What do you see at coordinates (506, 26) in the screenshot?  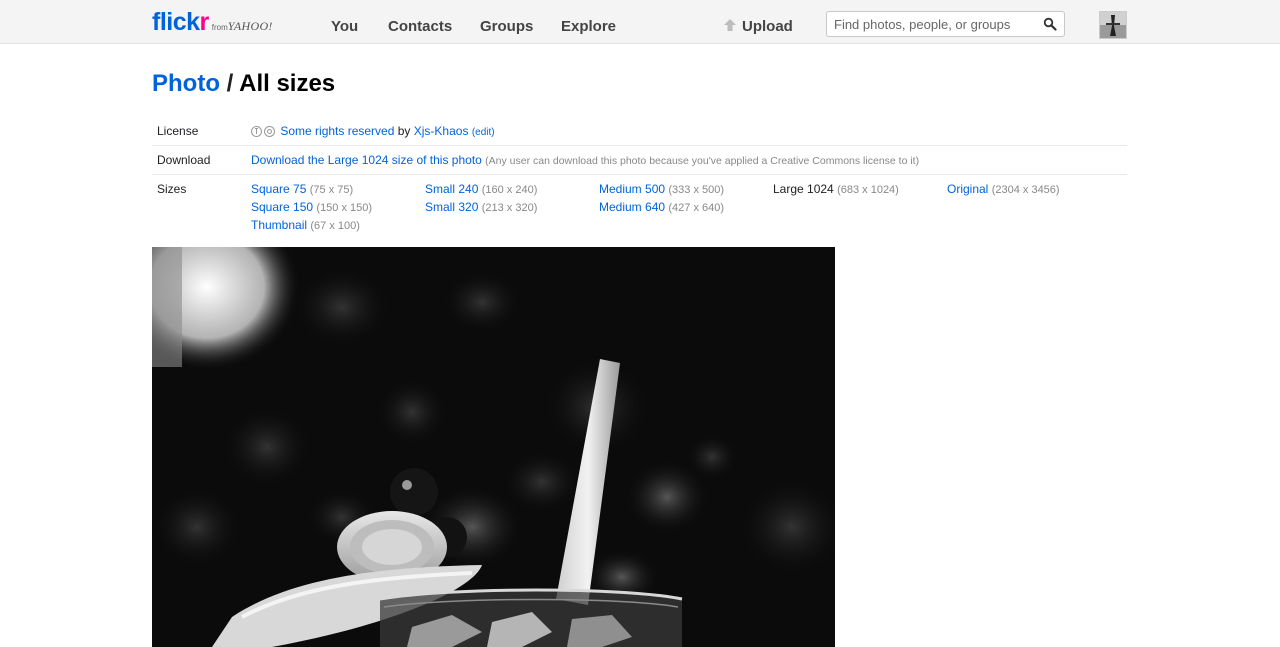 I see `nav-groups: Groups` at bounding box center [506, 26].